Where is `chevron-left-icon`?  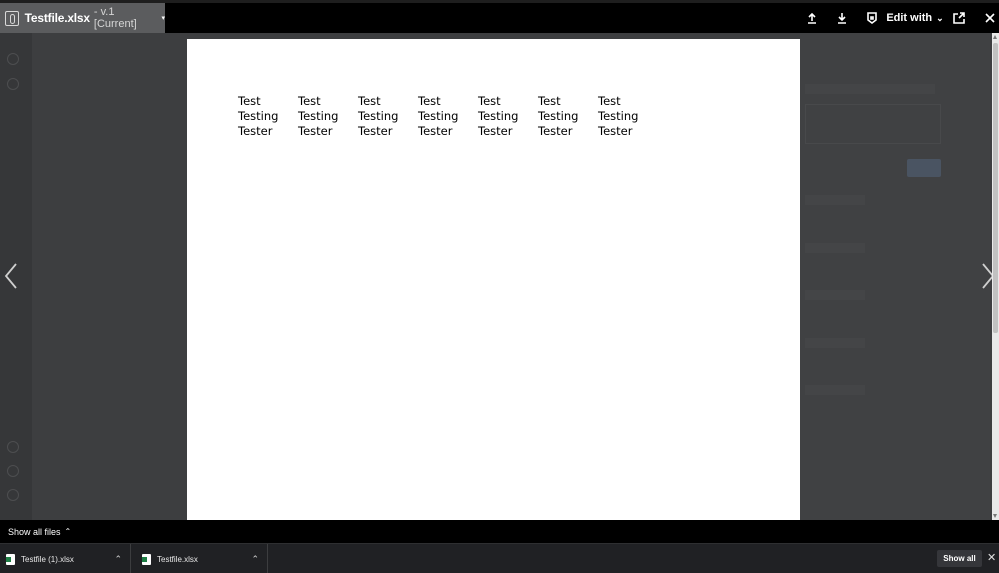 chevron-left-icon is located at coordinates (10, 276).